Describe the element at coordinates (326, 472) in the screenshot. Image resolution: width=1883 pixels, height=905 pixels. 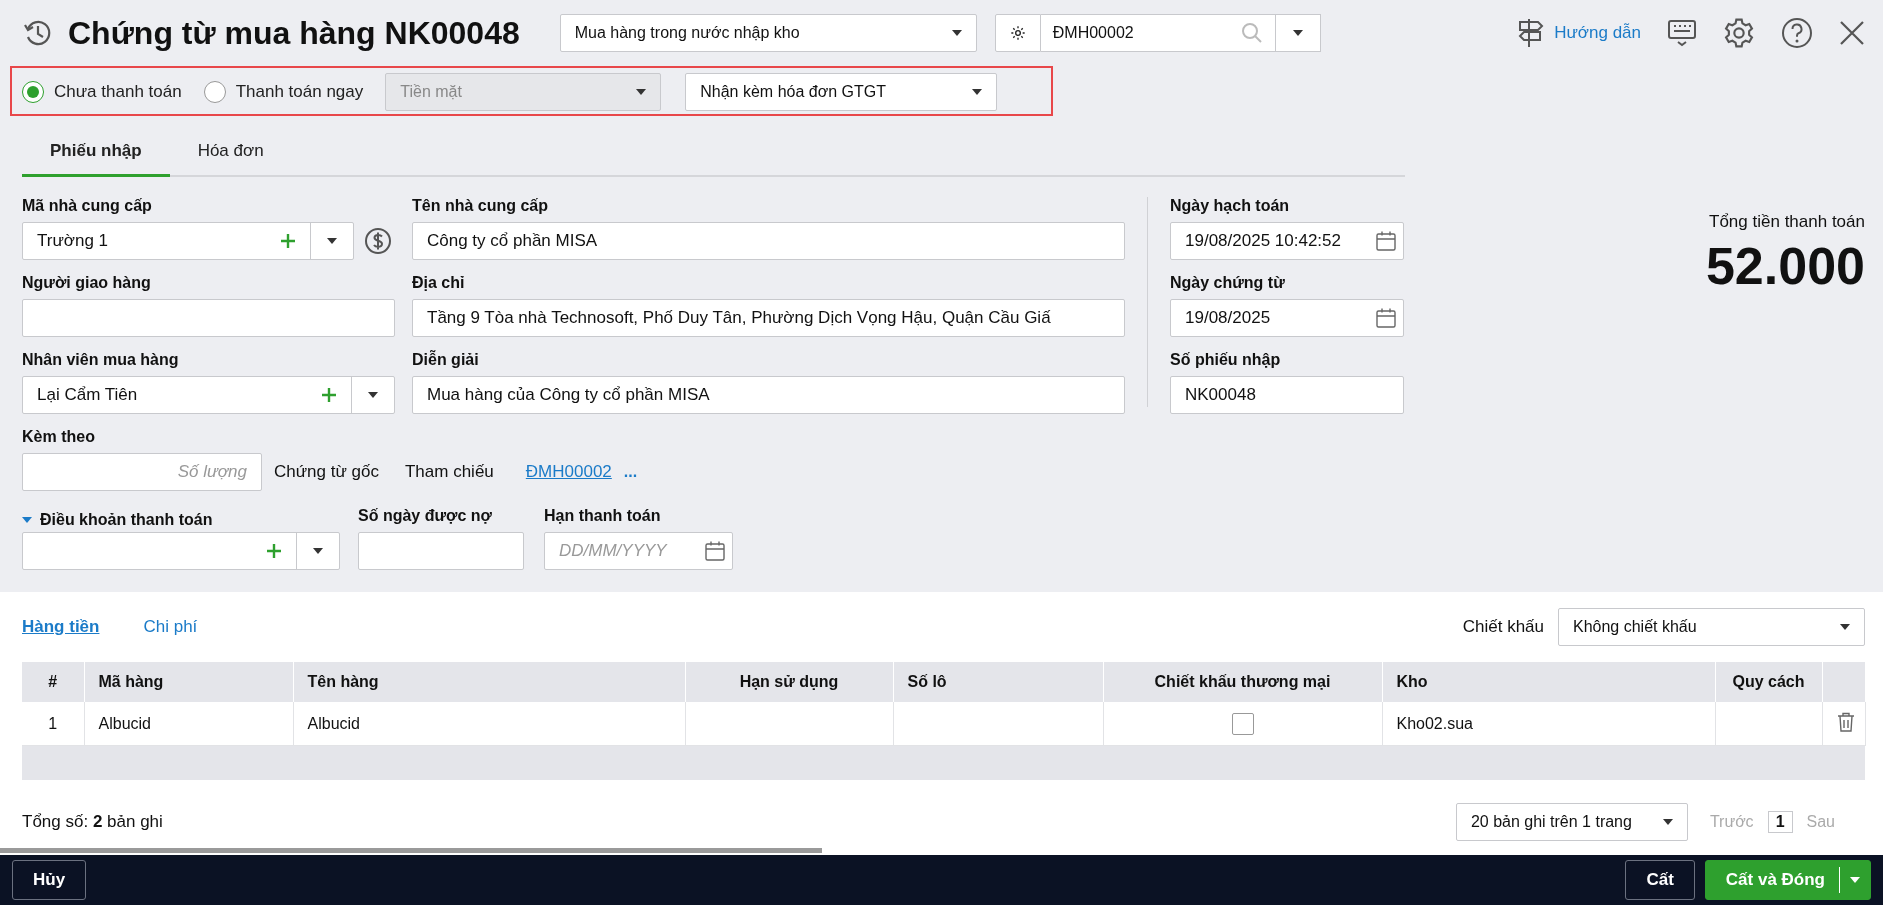
I see `attachment-unit-text: Chứng từ gốc` at that location.